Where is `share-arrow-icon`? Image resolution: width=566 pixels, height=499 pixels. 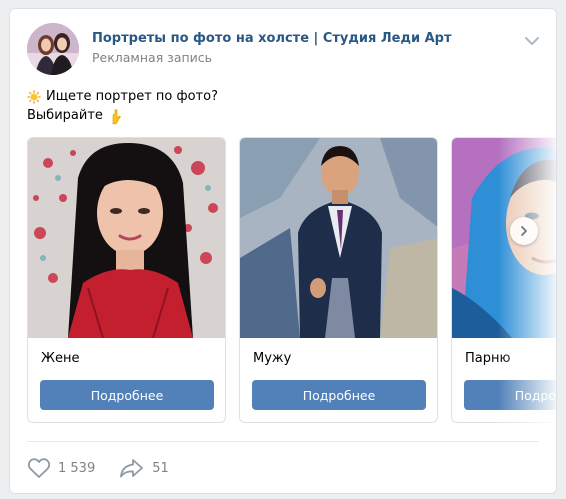
share-arrow-icon is located at coordinates (132, 468).